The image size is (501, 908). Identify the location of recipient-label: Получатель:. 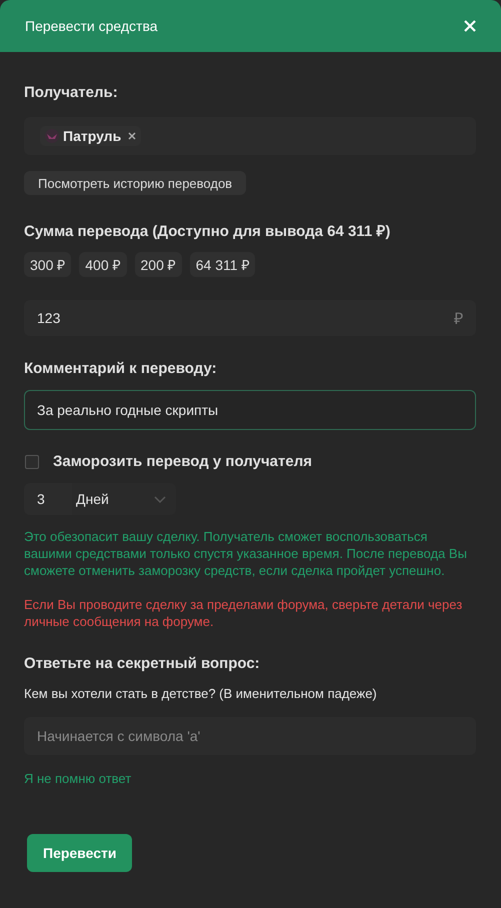
(71, 92).